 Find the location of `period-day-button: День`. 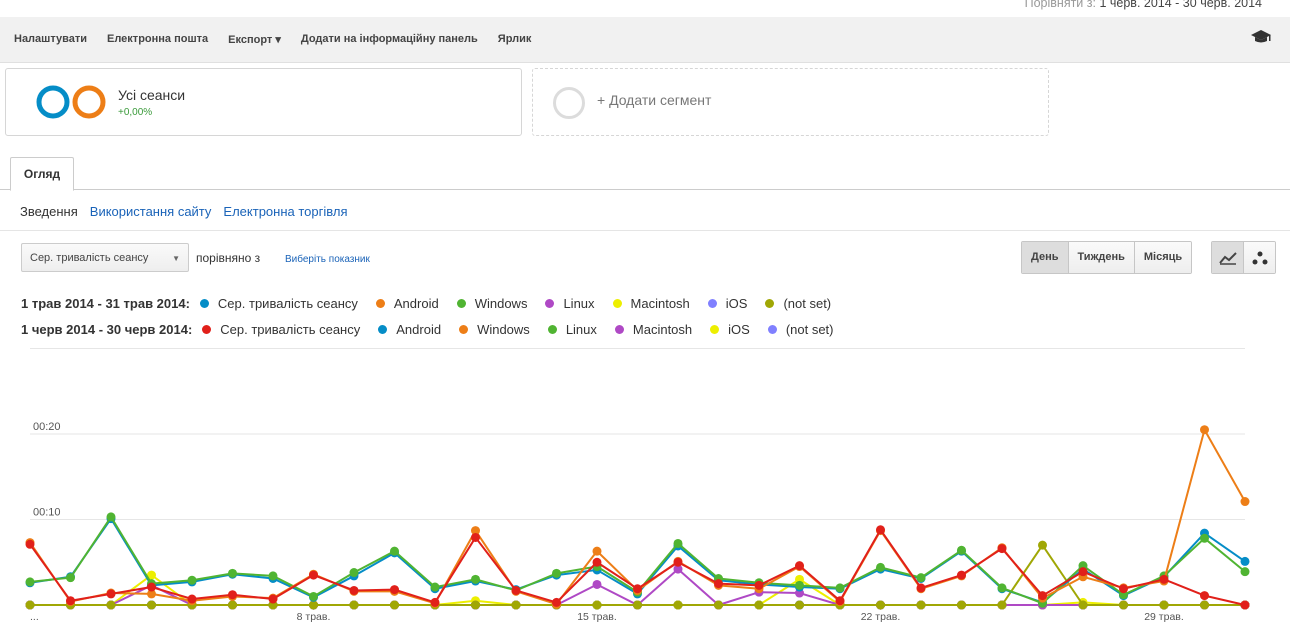

period-day-button: День is located at coordinates (1045, 257).